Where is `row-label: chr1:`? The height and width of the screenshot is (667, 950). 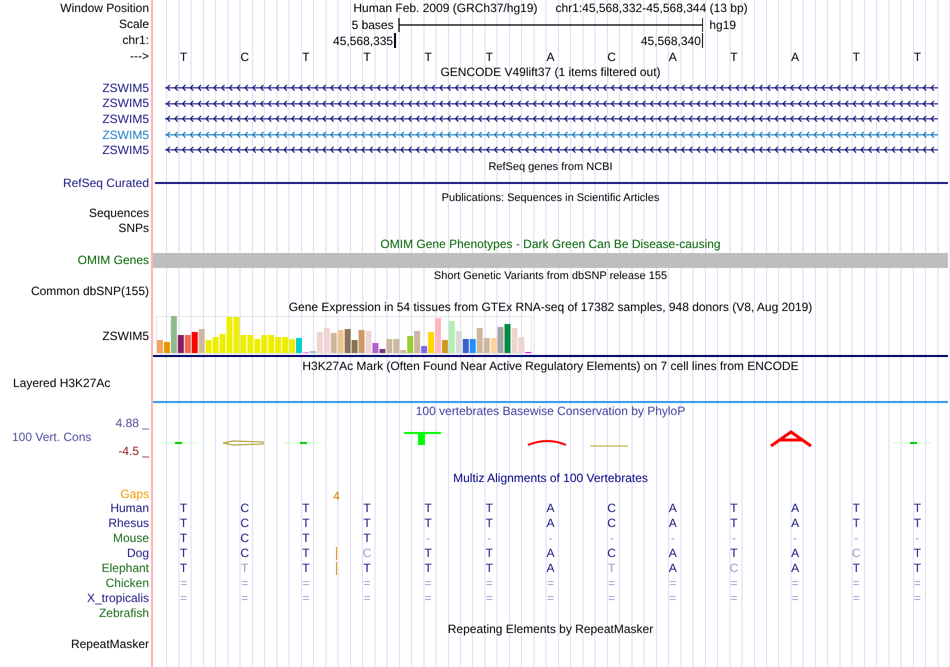
row-label: chr1: is located at coordinates (135, 40).